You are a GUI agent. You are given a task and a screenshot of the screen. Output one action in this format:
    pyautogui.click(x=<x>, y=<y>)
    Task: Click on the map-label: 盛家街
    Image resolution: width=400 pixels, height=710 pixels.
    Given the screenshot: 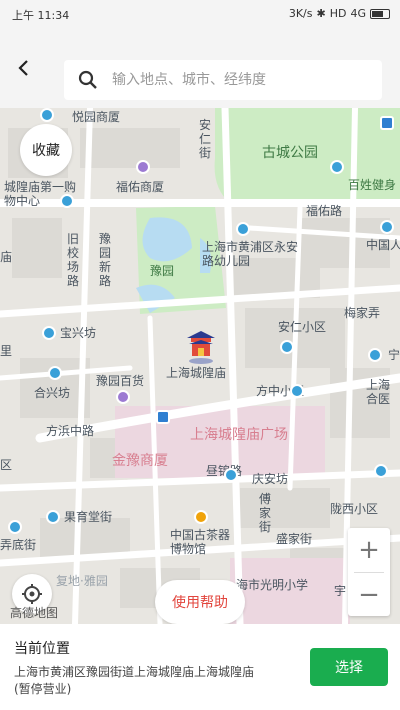 What is the action you would take?
    pyautogui.click(x=294, y=539)
    